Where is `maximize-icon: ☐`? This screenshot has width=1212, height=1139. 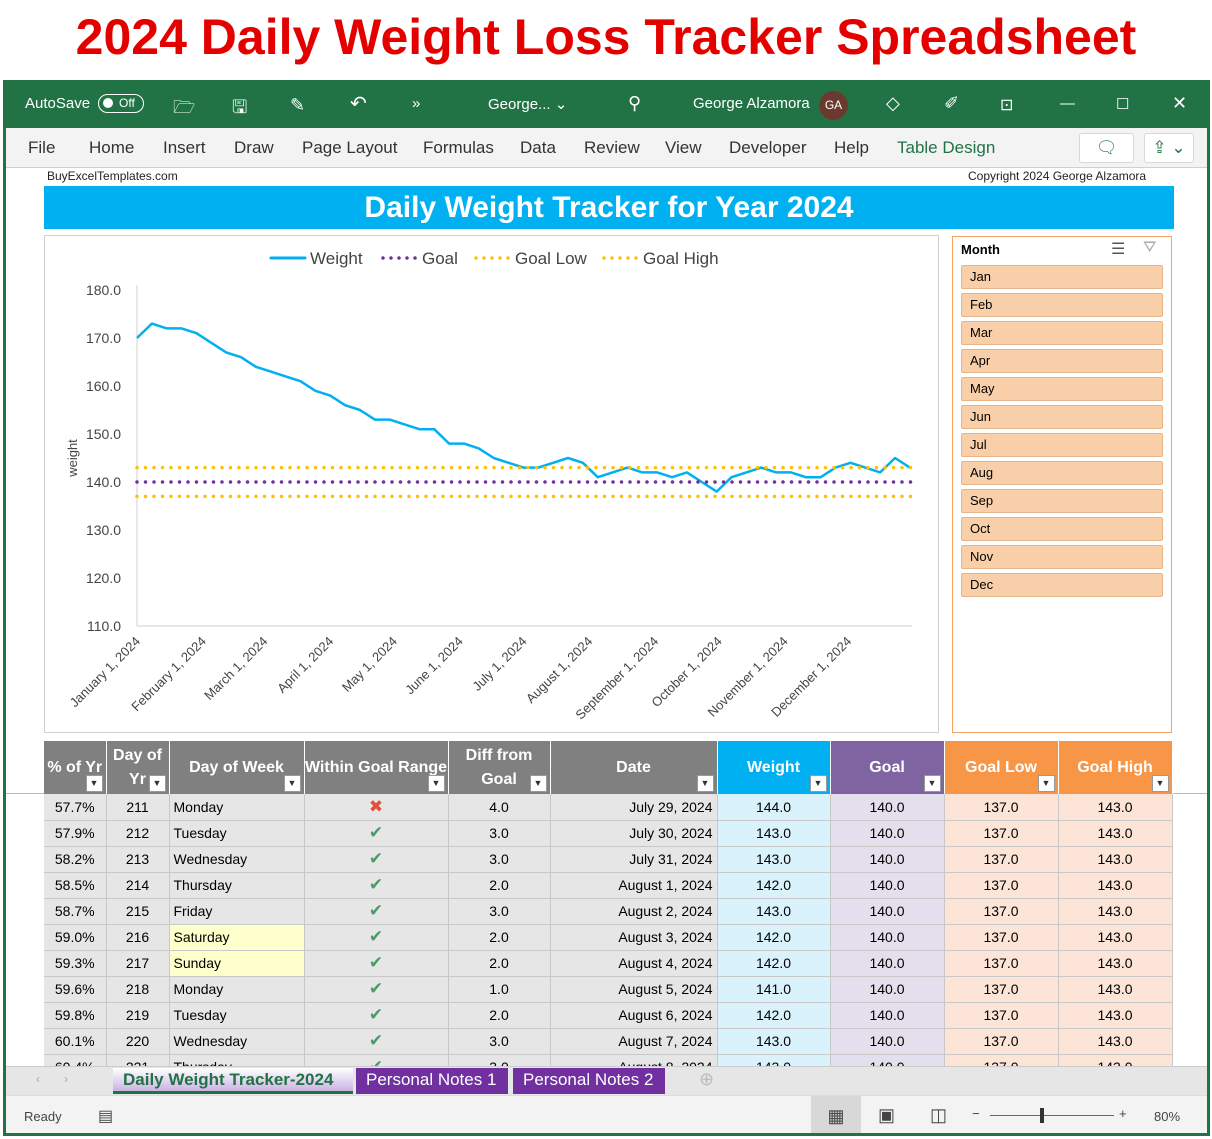 maximize-icon: ☐ is located at coordinates (1122, 104).